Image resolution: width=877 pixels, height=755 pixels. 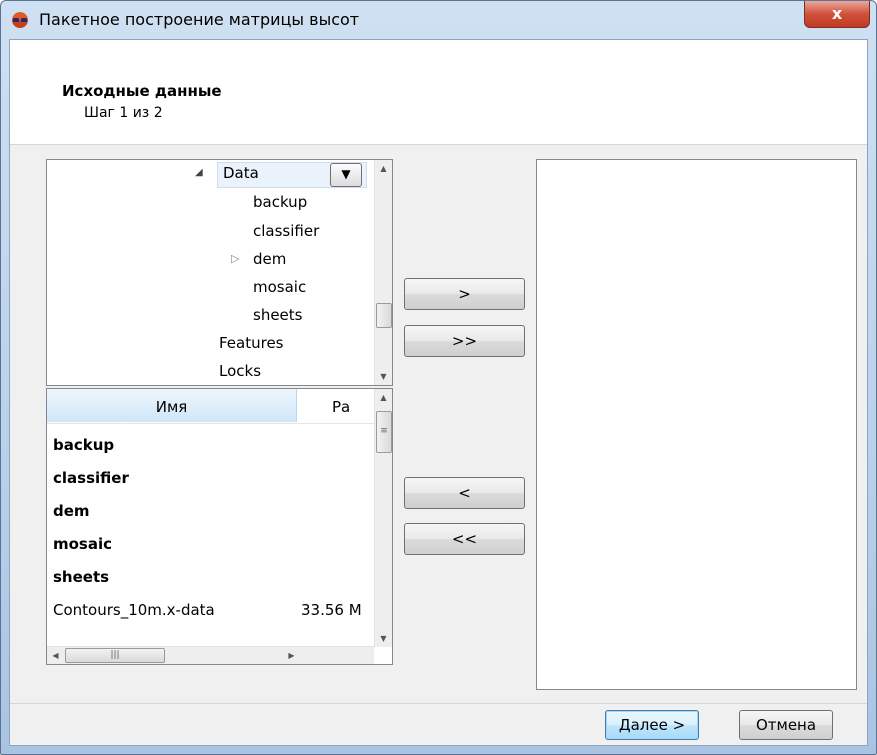 I want to click on add-button: >, so click(x=464, y=294).